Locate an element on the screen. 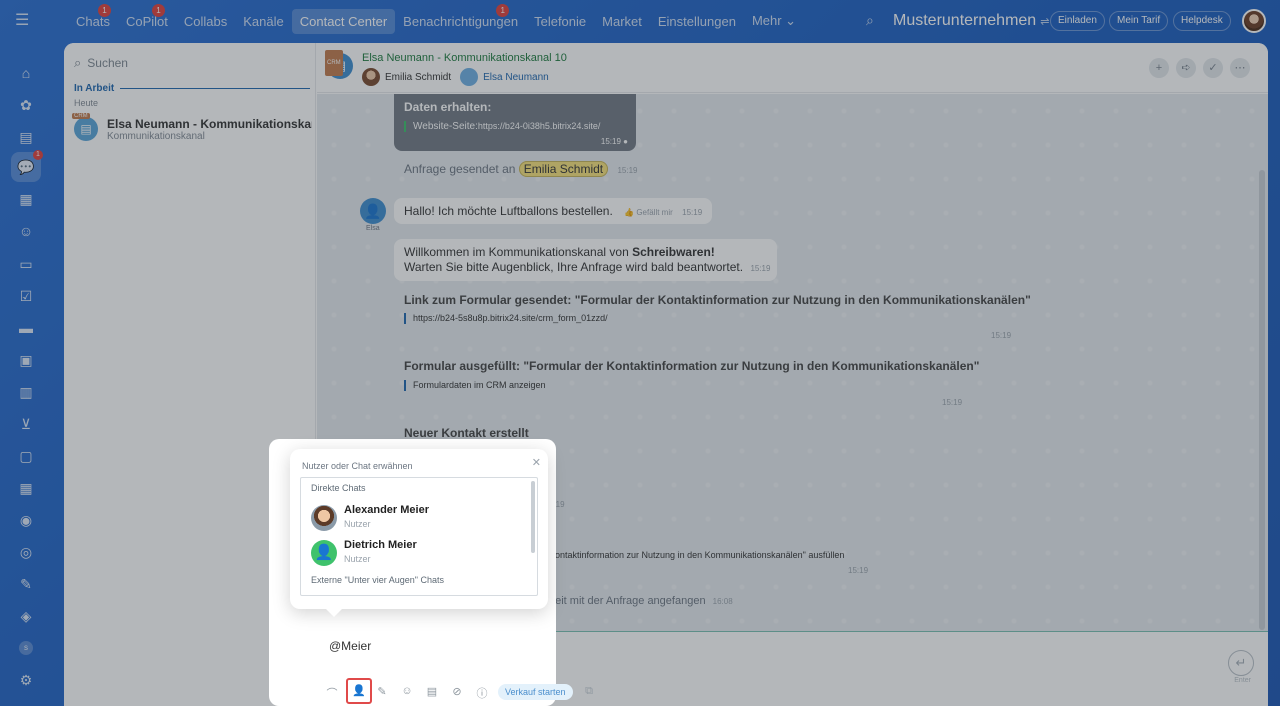 This screenshot has height=706, width=1280. add-icon: + is located at coordinates (1159, 68).